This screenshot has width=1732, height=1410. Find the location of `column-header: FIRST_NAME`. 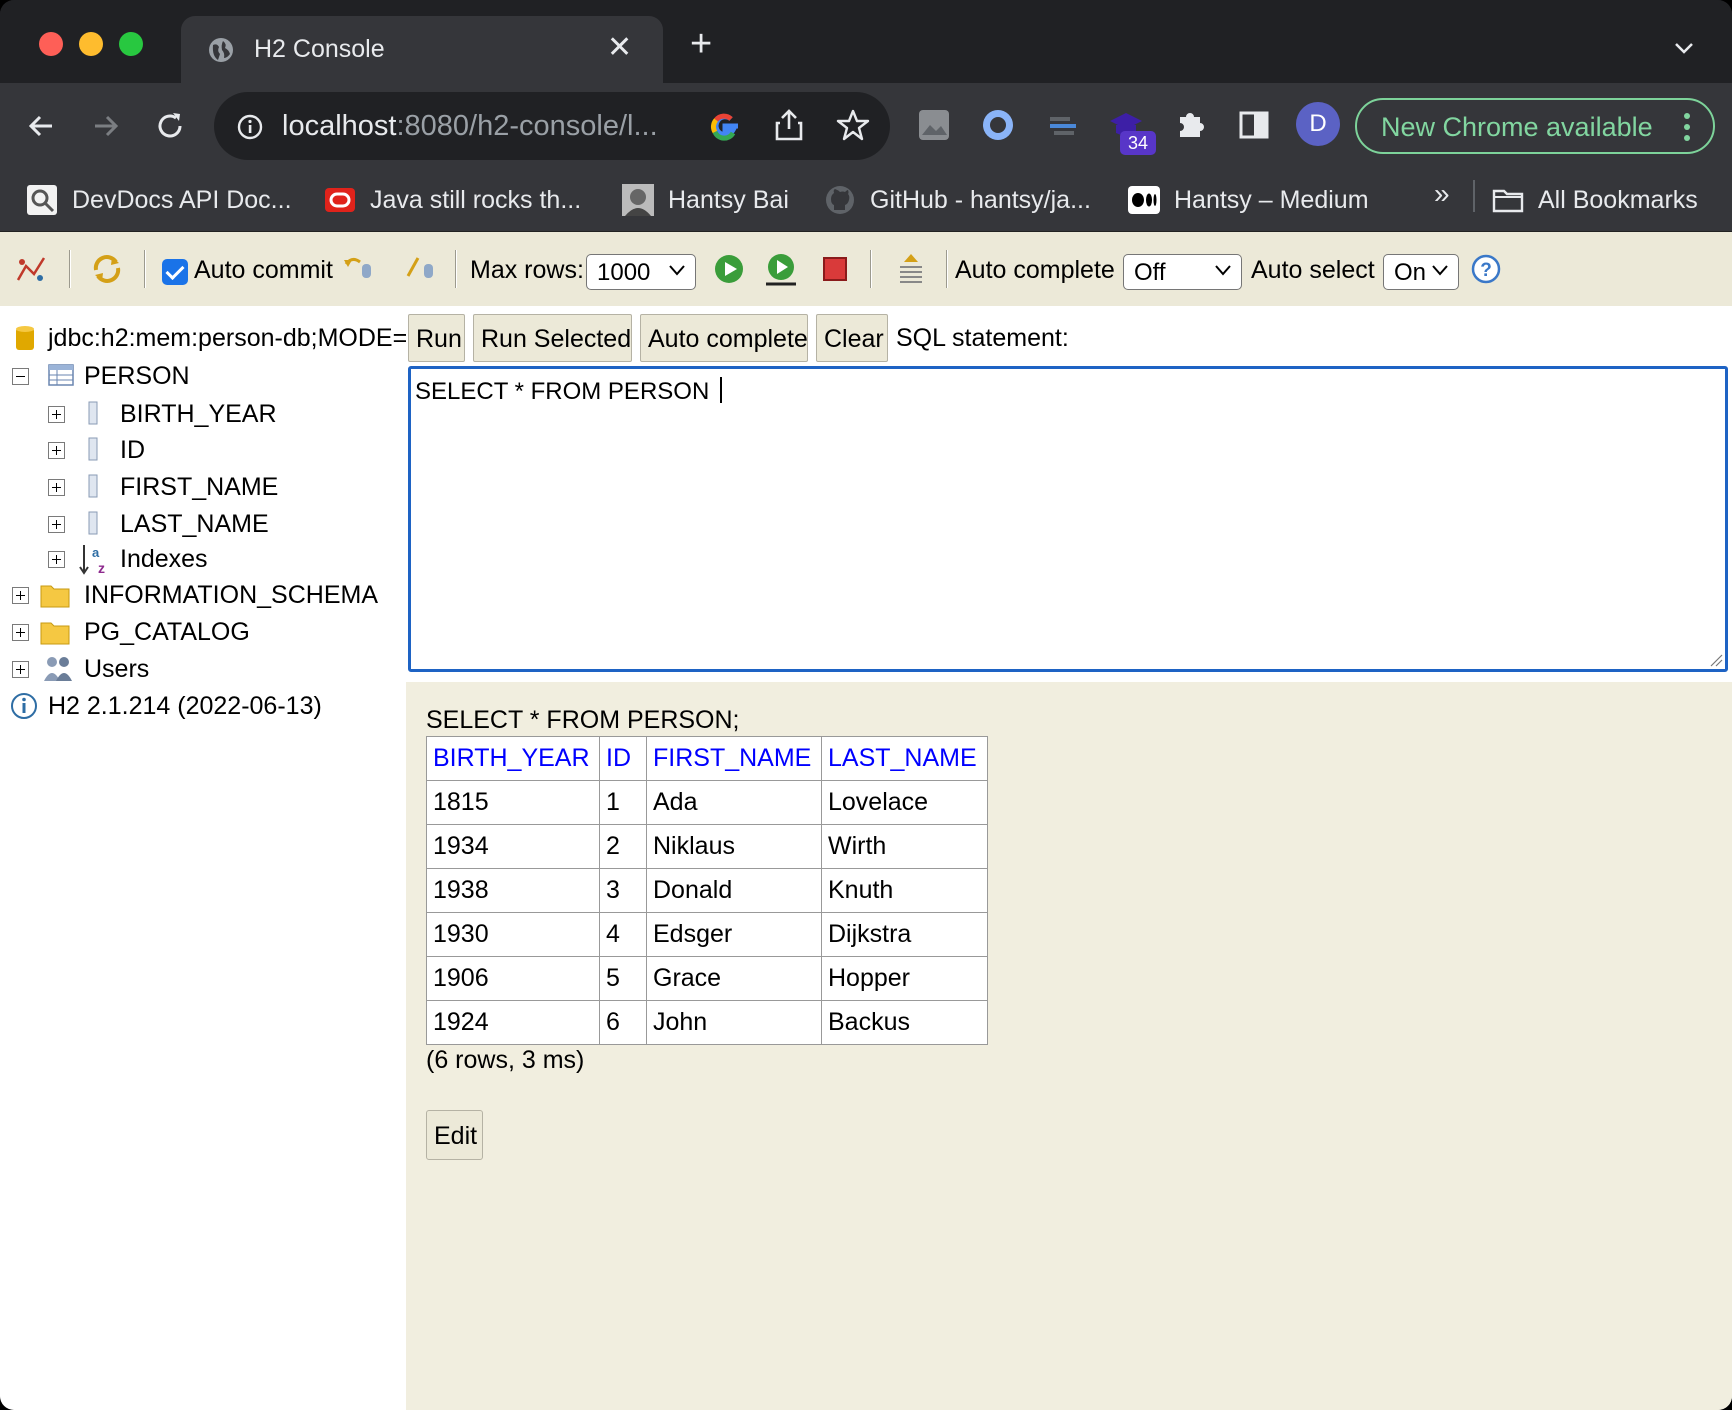

column-header: FIRST_NAME is located at coordinates (734, 758).